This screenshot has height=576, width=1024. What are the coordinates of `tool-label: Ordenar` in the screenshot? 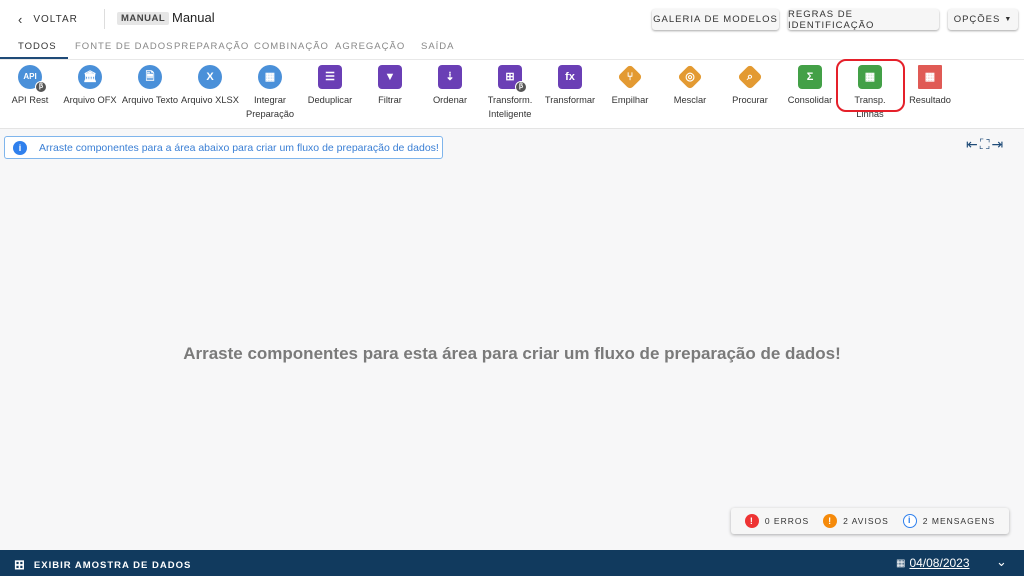 It's located at (450, 100).